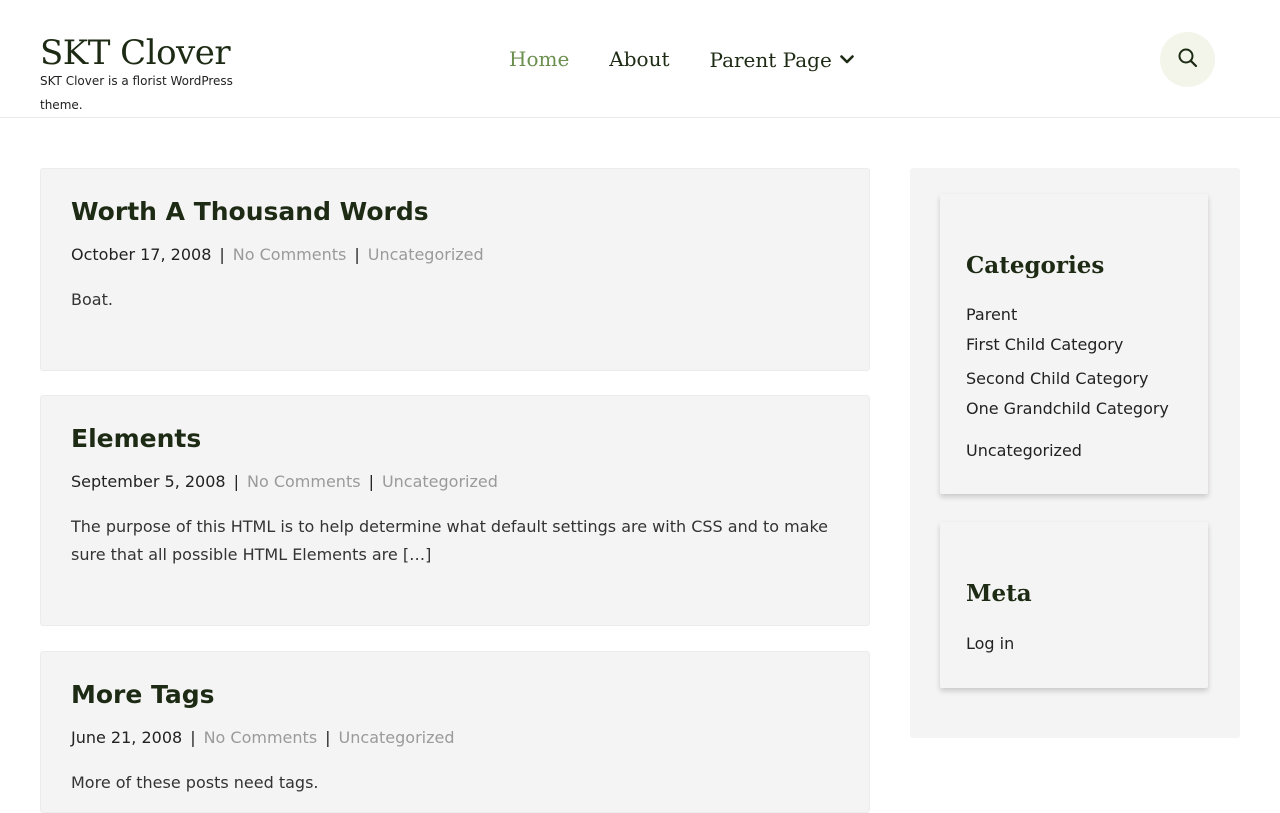  Describe the element at coordinates (1074, 605) in the screenshot. I see `meta-widget: Meta Log in` at that location.